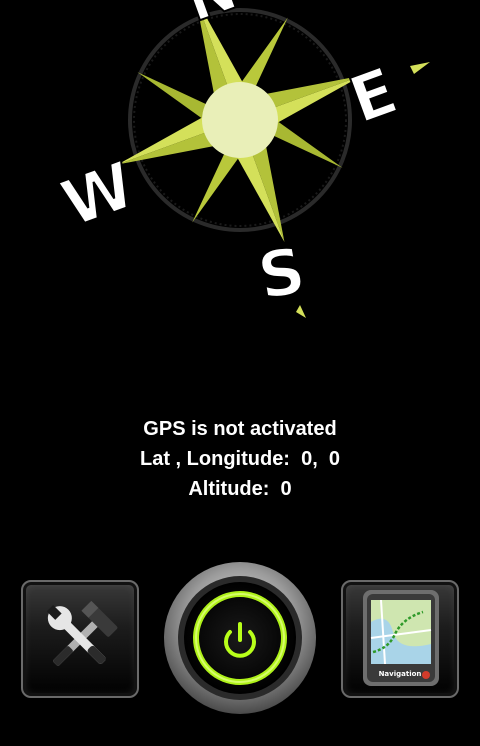 The width and height of the screenshot is (480, 746). Describe the element at coordinates (420, 68) in the screenshot. I see `compass-tip-e` at that location.